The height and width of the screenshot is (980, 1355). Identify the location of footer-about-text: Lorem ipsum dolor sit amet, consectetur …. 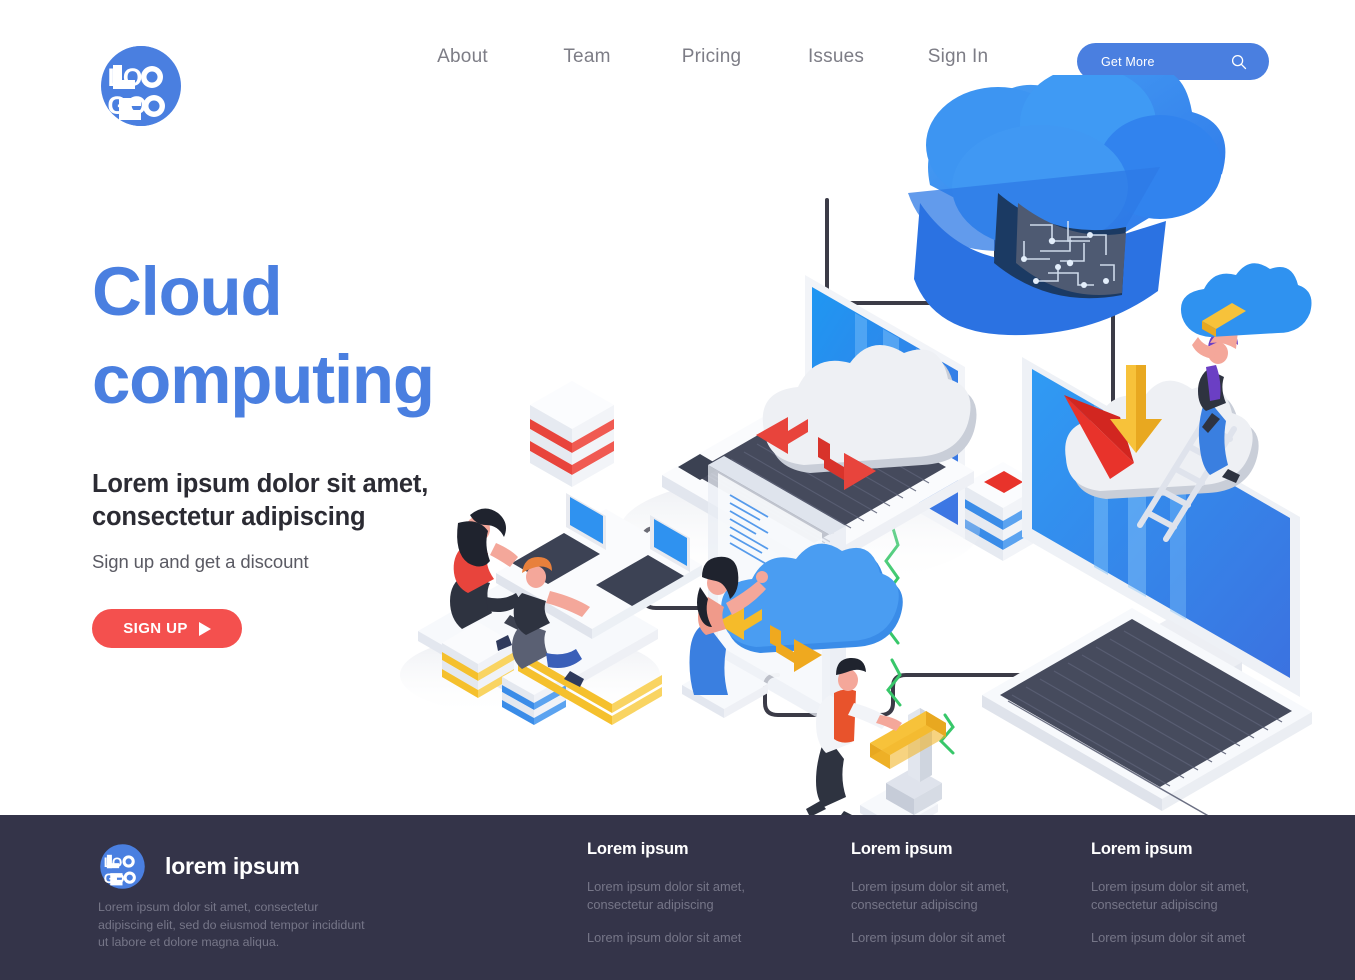
(231, 924).